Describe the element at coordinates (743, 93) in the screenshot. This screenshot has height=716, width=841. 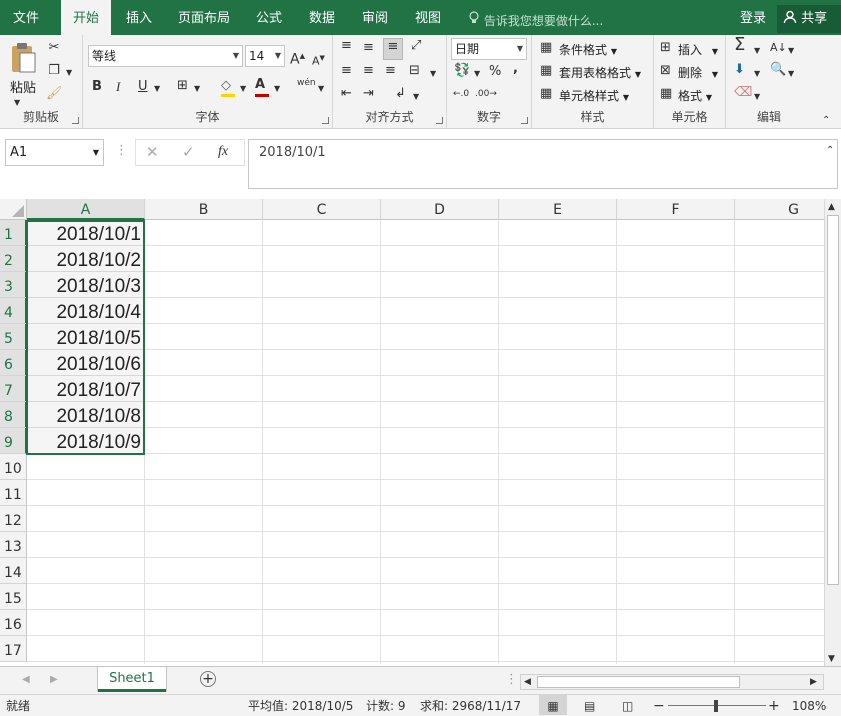
I see `clear-icon: ⌫` at that location.